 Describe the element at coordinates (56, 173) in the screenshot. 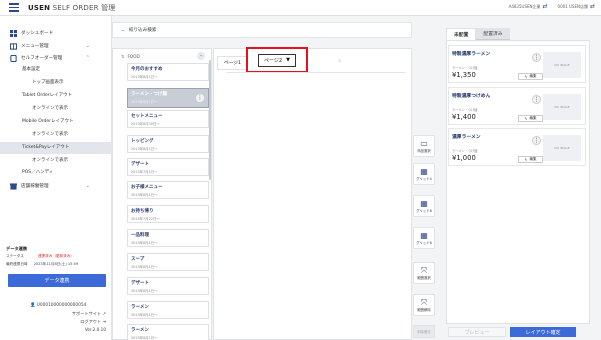

I see `sidebar-subitem-pos: POS／ハンディ` at that location.